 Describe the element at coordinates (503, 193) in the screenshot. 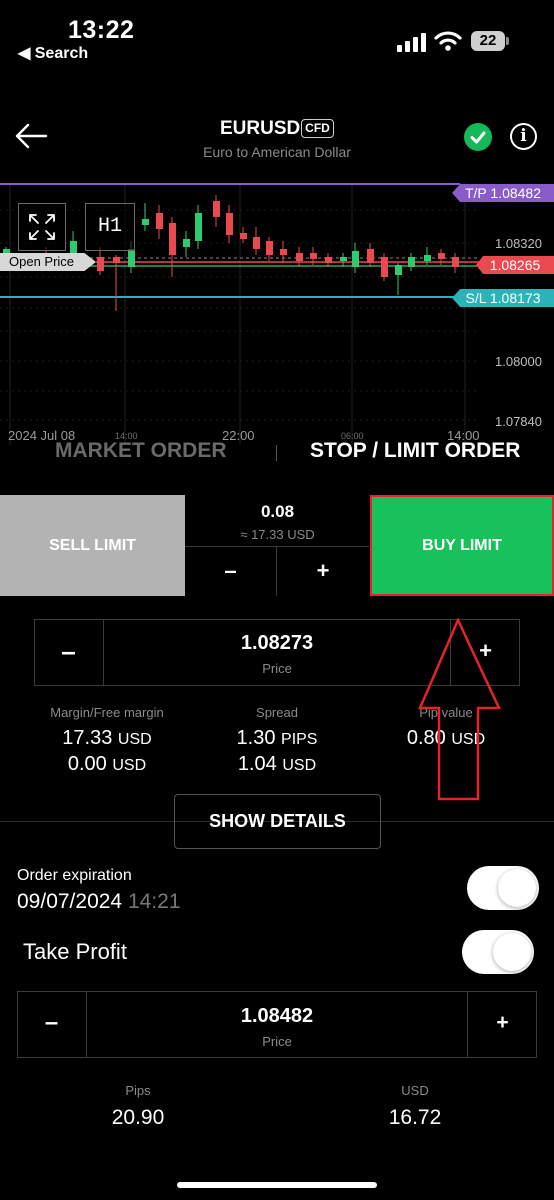

I see `tp-price-label: T/P 1.08482` at that location.